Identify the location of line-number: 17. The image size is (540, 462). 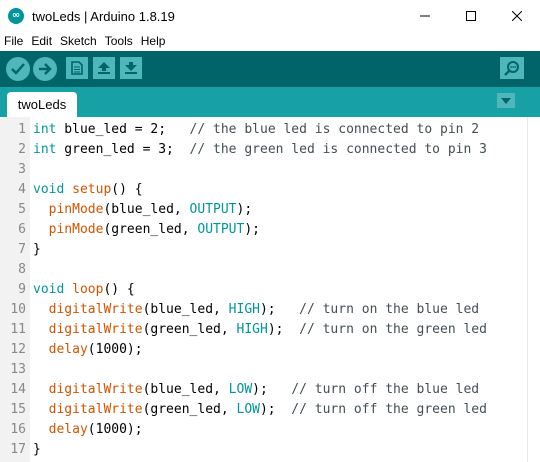
(18, 449).